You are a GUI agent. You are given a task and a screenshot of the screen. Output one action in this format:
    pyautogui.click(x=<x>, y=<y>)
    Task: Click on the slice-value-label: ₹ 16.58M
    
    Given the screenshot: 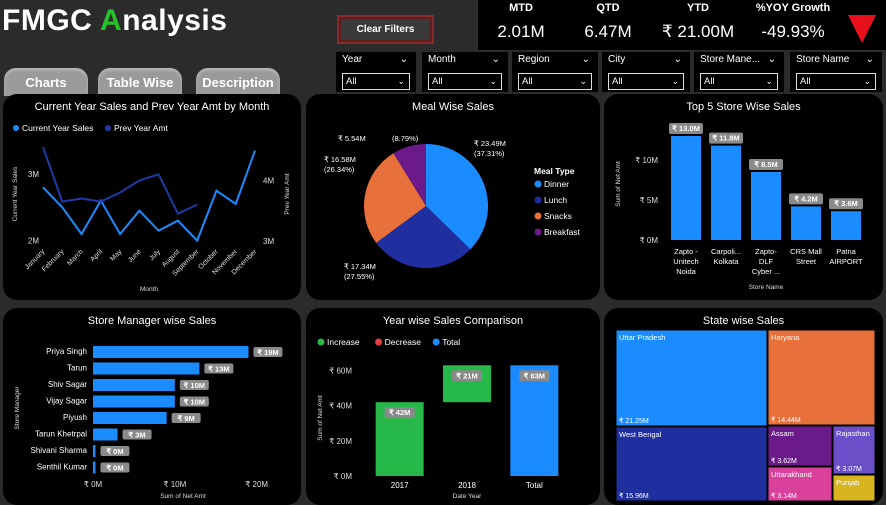 What is the action you would take?
    pyautogui.click(x=340, y=159)
    